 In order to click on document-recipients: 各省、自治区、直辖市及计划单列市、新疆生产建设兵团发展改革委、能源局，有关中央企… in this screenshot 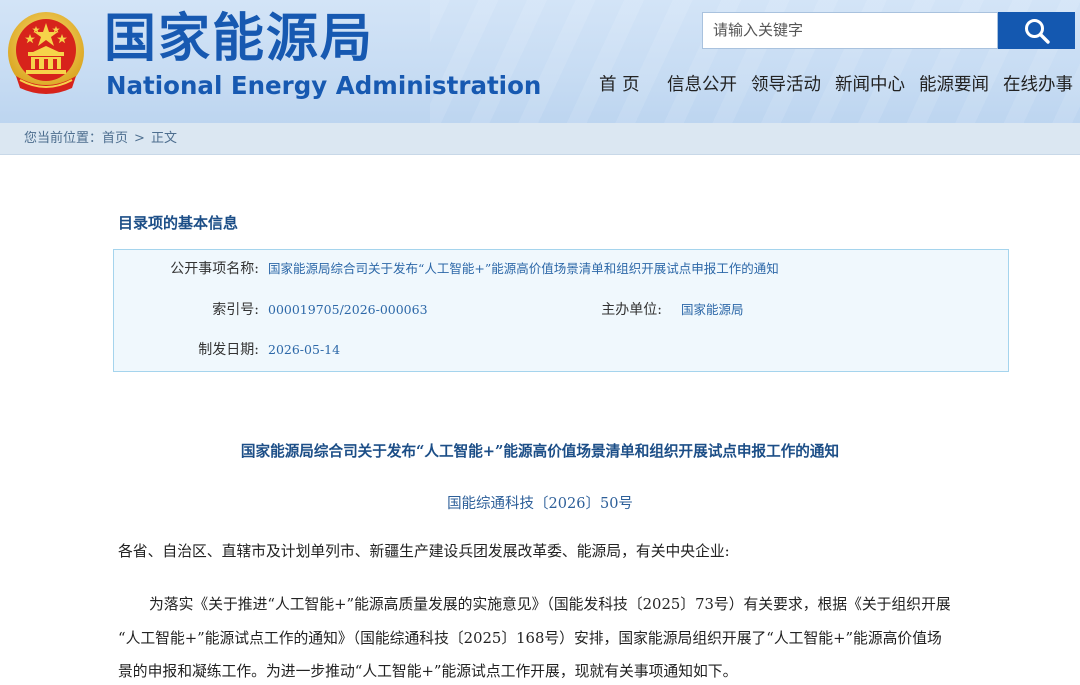, I will do `click(424, 551)`.